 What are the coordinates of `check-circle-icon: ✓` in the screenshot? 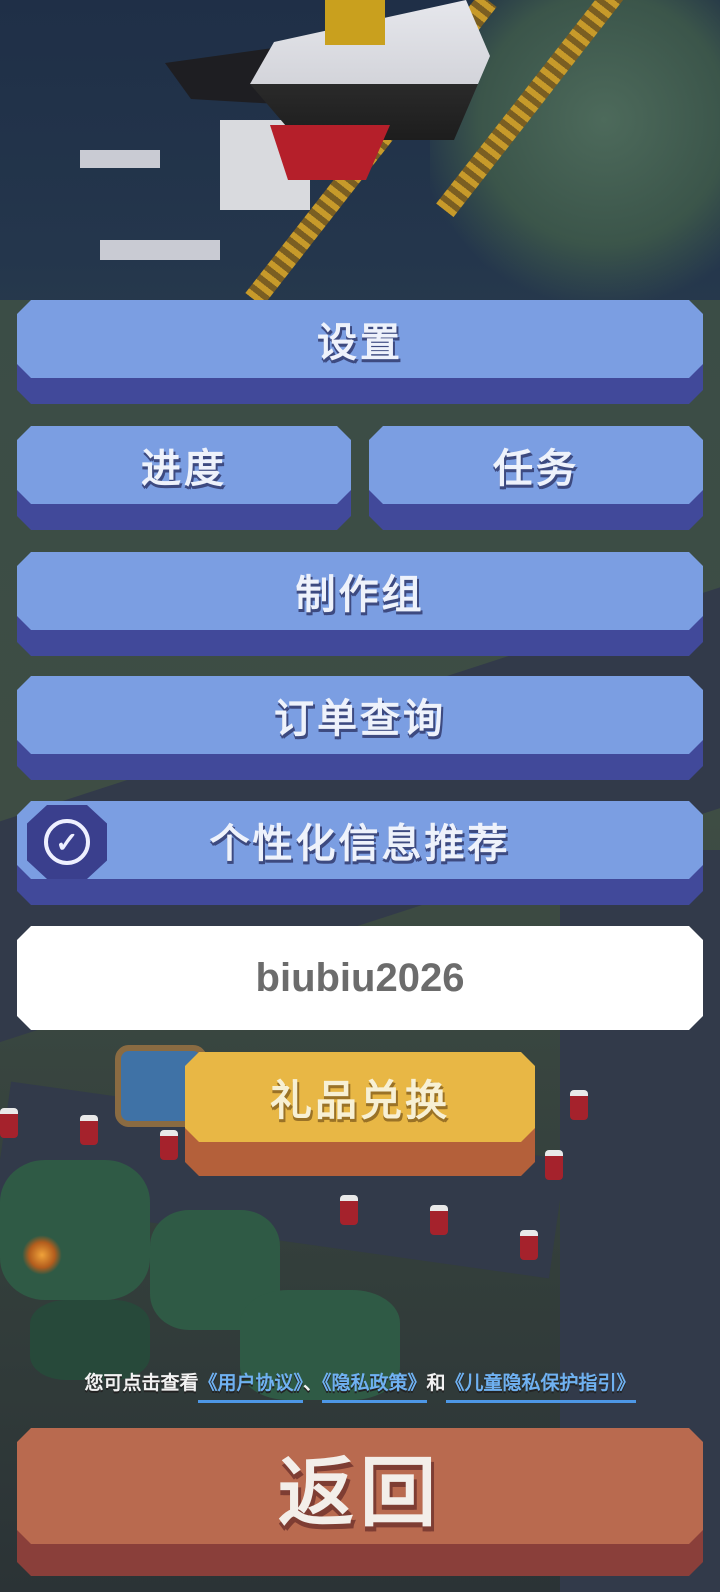 It's located at (67, 842).